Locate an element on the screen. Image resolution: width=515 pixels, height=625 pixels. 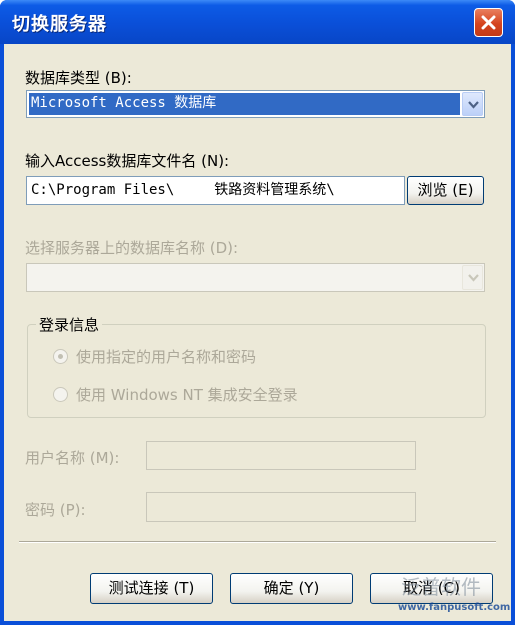
login-group-title: 登录信息 is located at coordinates (69, 324).